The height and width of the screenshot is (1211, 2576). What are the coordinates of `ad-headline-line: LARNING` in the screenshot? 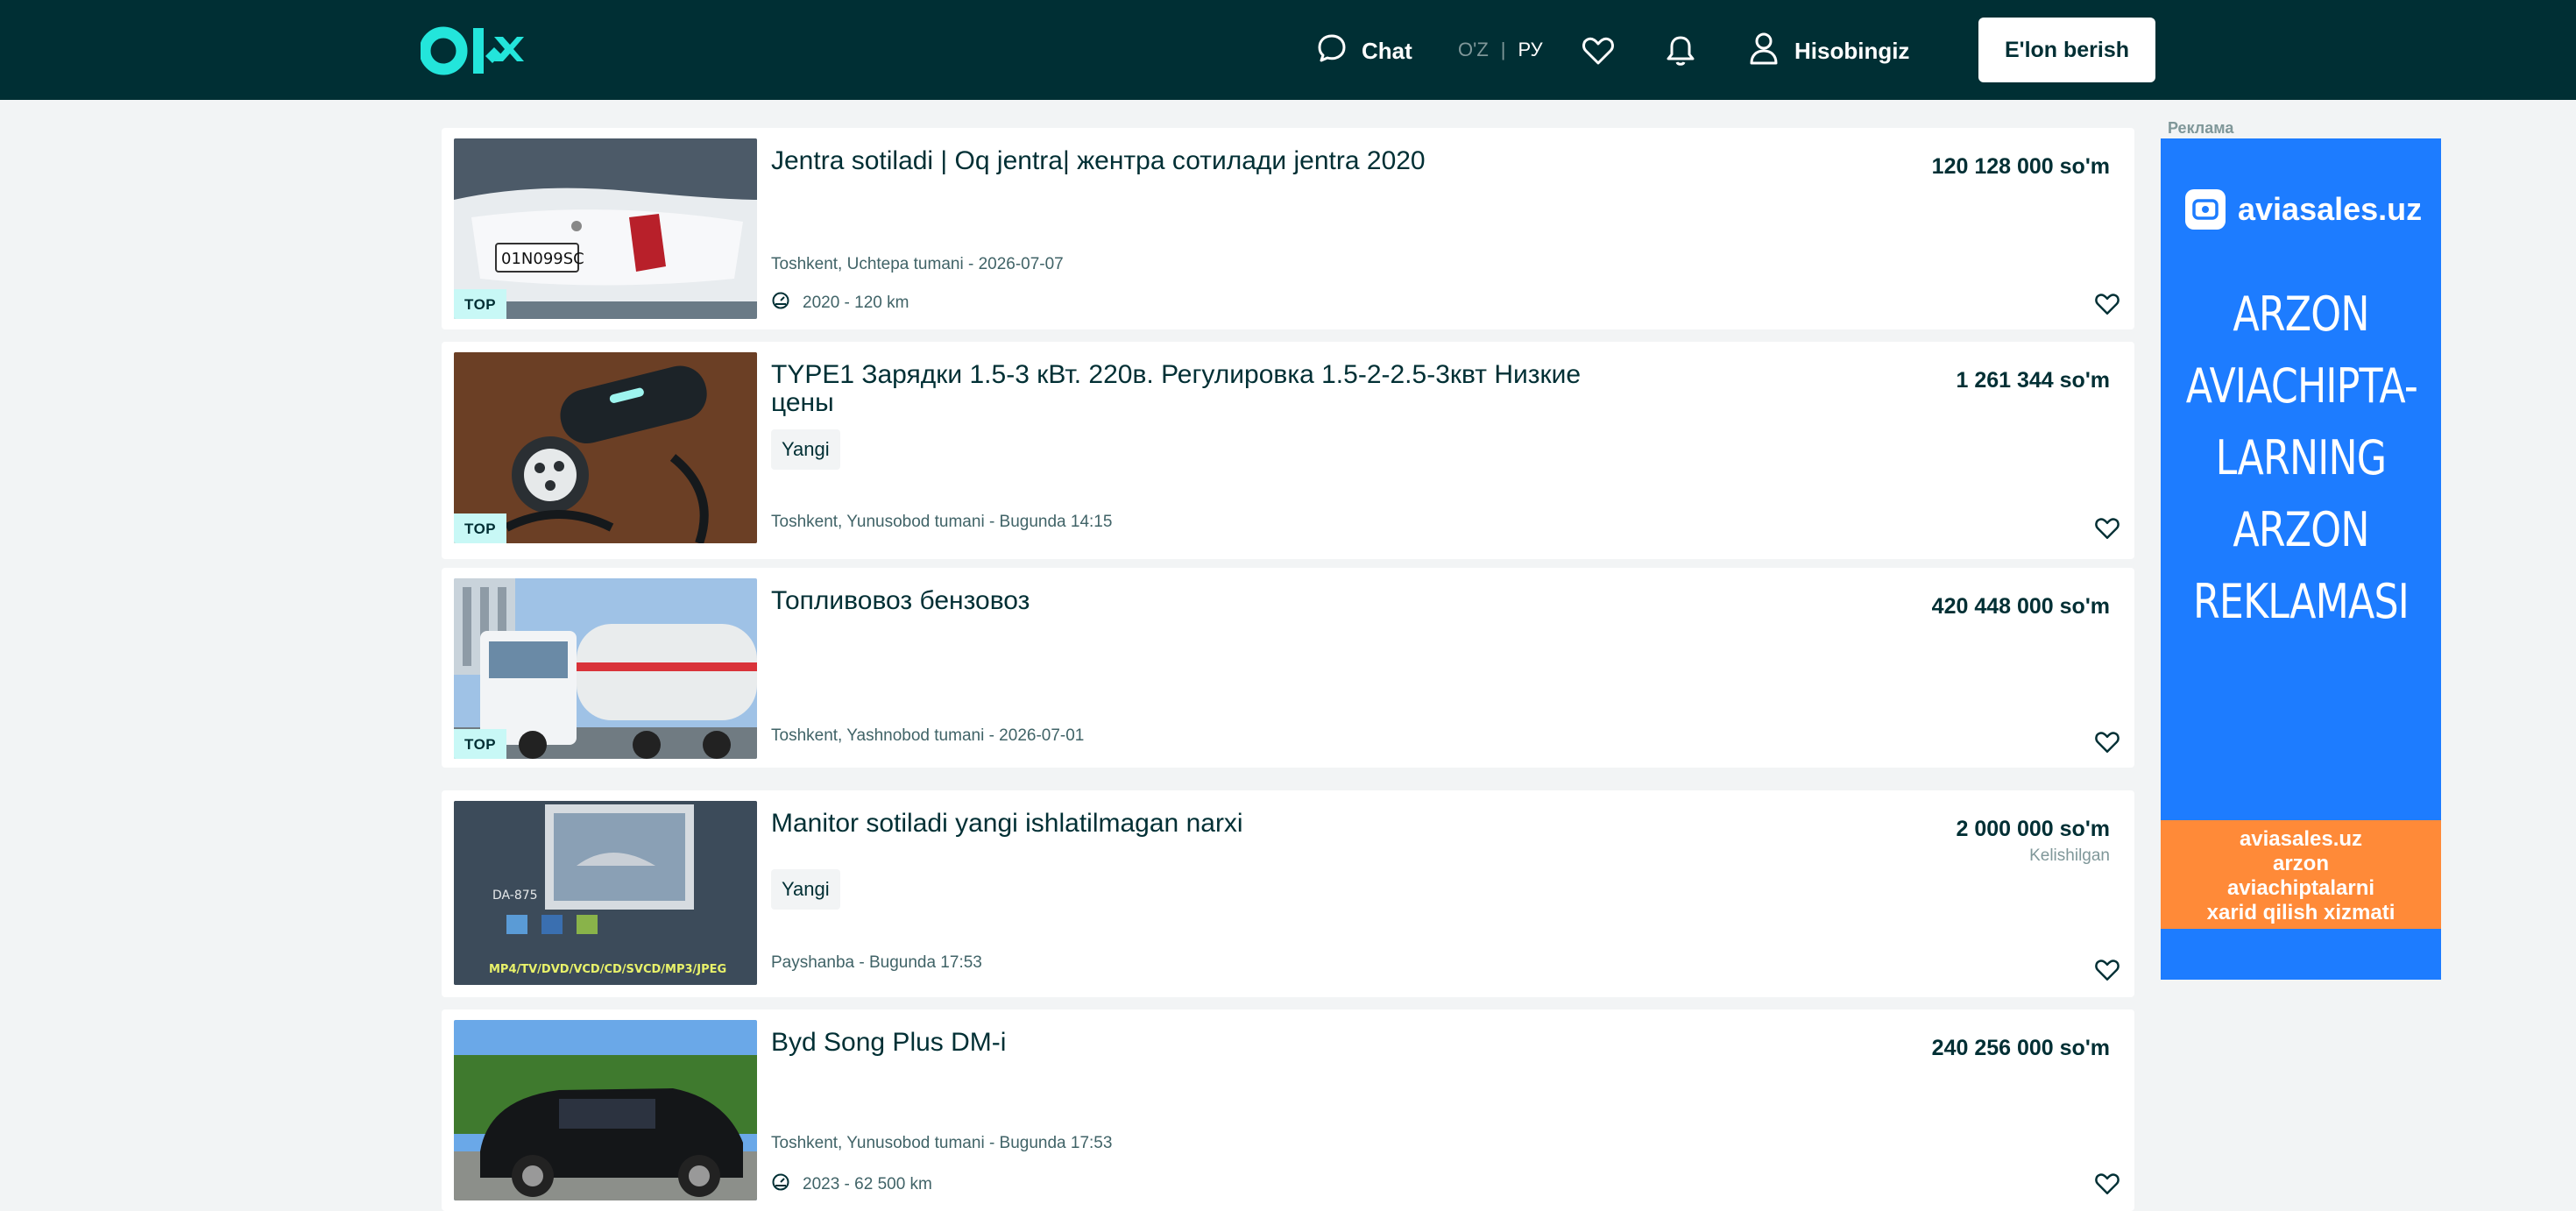 It's located at (2301, 457).